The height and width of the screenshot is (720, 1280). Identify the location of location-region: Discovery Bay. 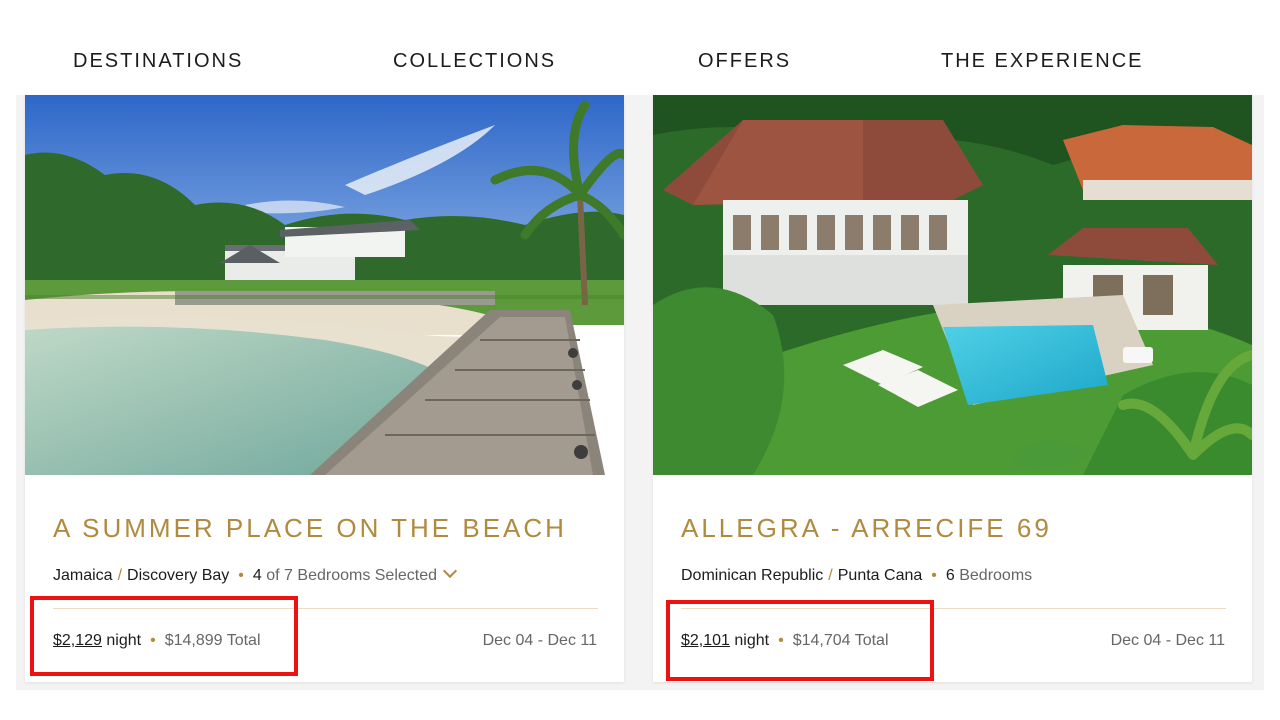
(178, 575).